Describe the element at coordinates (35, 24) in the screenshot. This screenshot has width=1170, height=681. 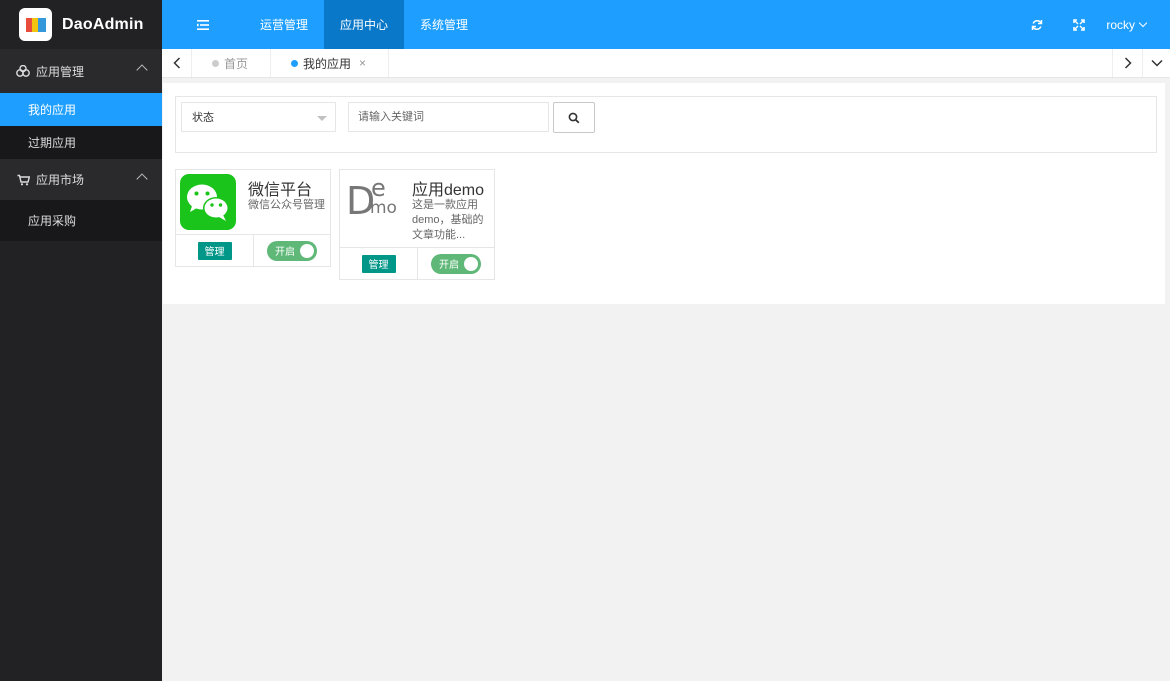
I see `logo-icon` at that location.